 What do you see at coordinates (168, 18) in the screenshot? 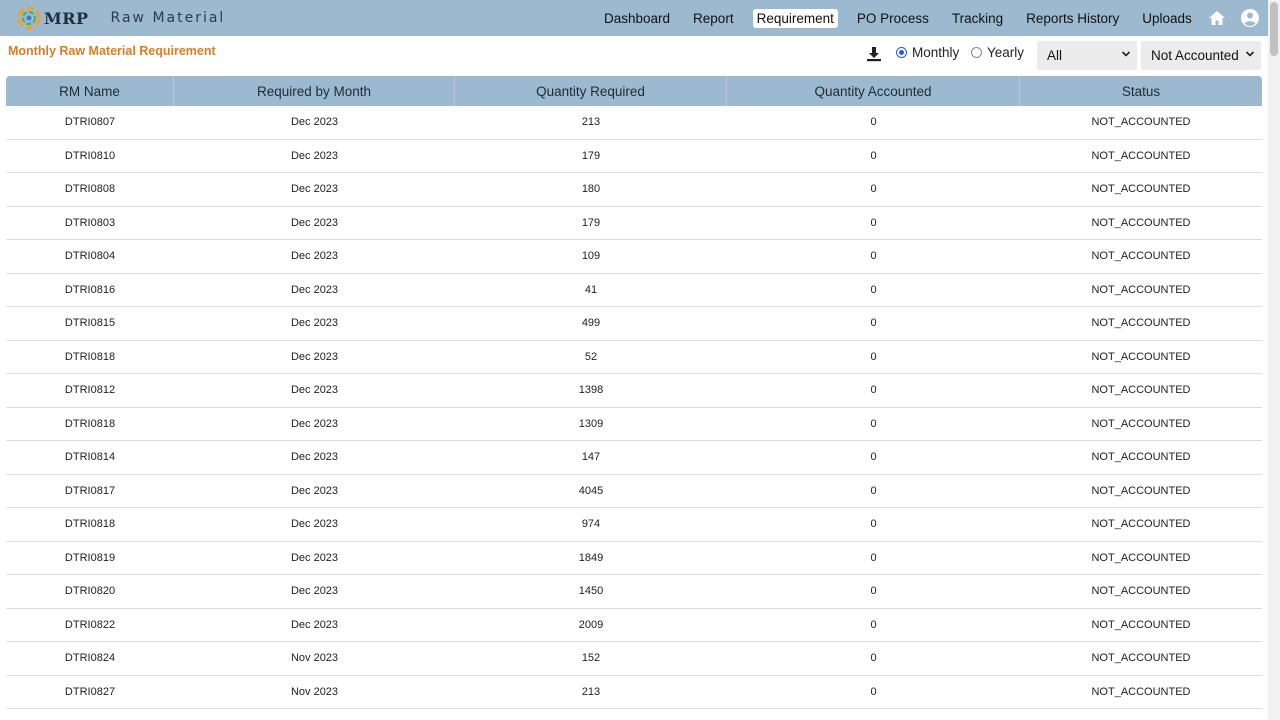
I see `app-title: Raw Material` at bounding box center [168, 18].